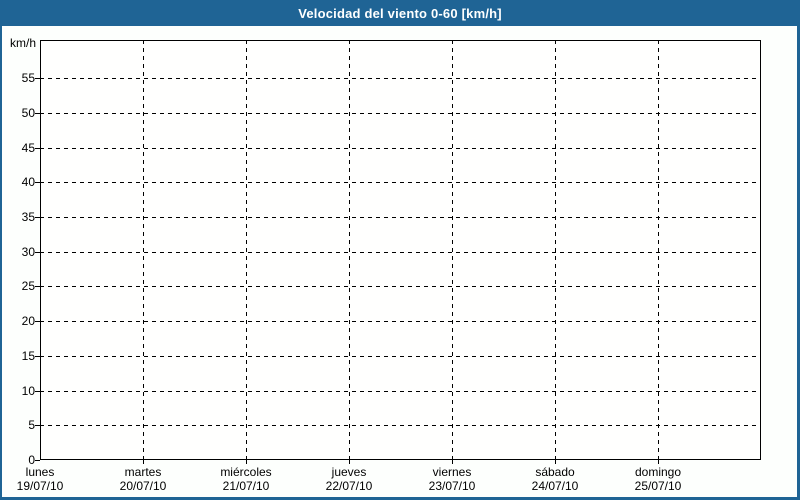  I want to click on x-day-date: 19/07/10, so click(40, 486).